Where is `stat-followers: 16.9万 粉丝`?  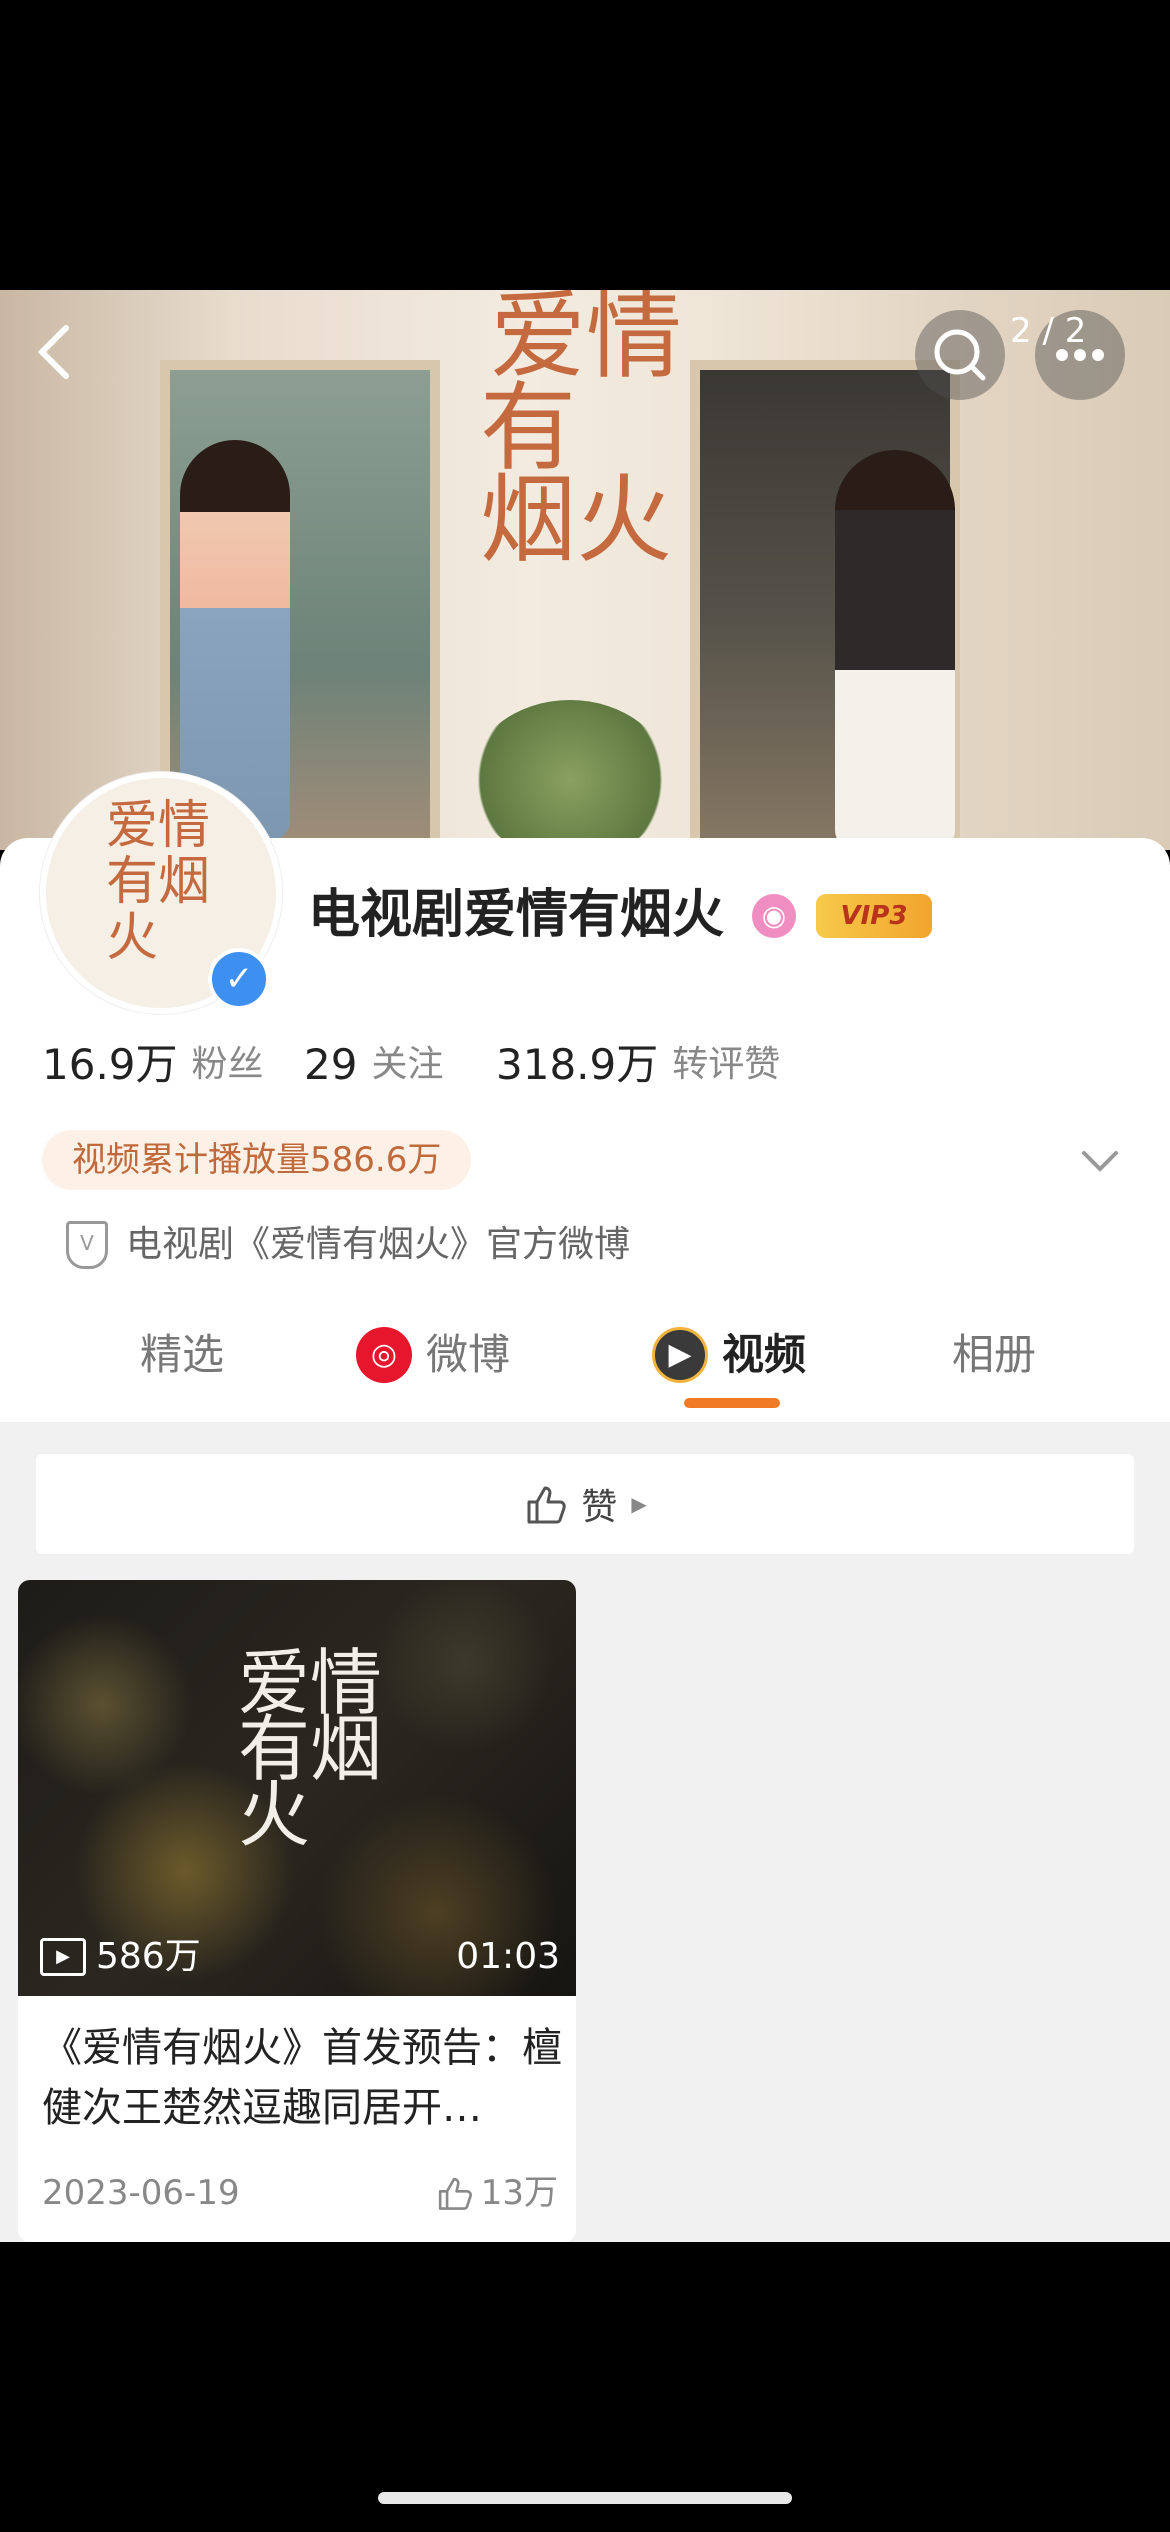
stat-followers: 16.9万 粉丝 is located at coordinates (153, 1065).